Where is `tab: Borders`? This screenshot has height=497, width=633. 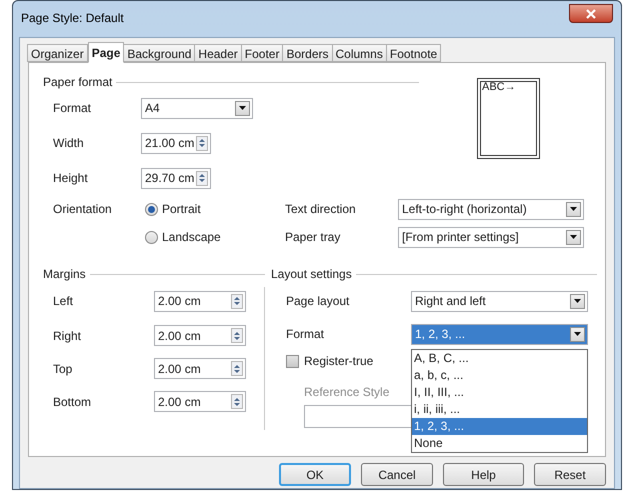 tab: Borders is located at coordinates (307, 53).